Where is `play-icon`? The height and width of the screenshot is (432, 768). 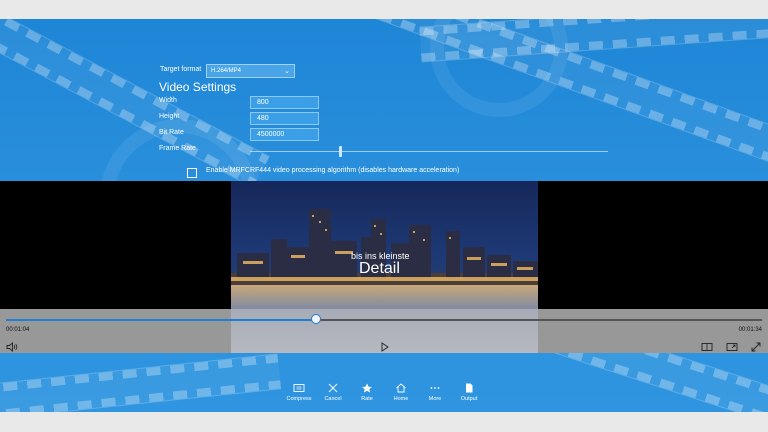 play-icon is located at coordinates (387, 345).